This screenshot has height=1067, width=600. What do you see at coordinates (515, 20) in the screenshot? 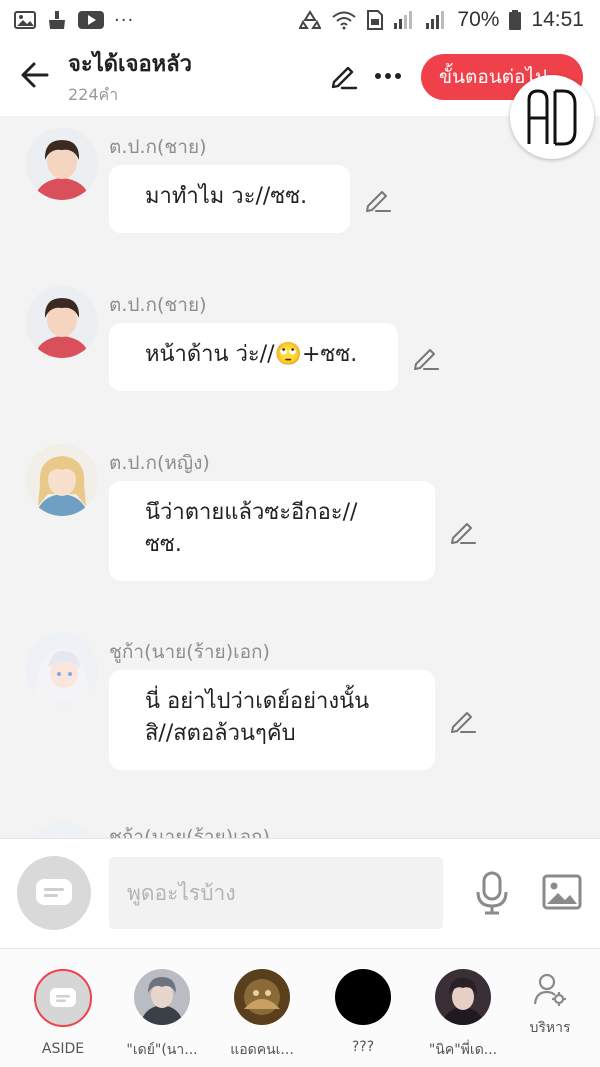
I see `battery-icon` at bounding box center [515, 20].